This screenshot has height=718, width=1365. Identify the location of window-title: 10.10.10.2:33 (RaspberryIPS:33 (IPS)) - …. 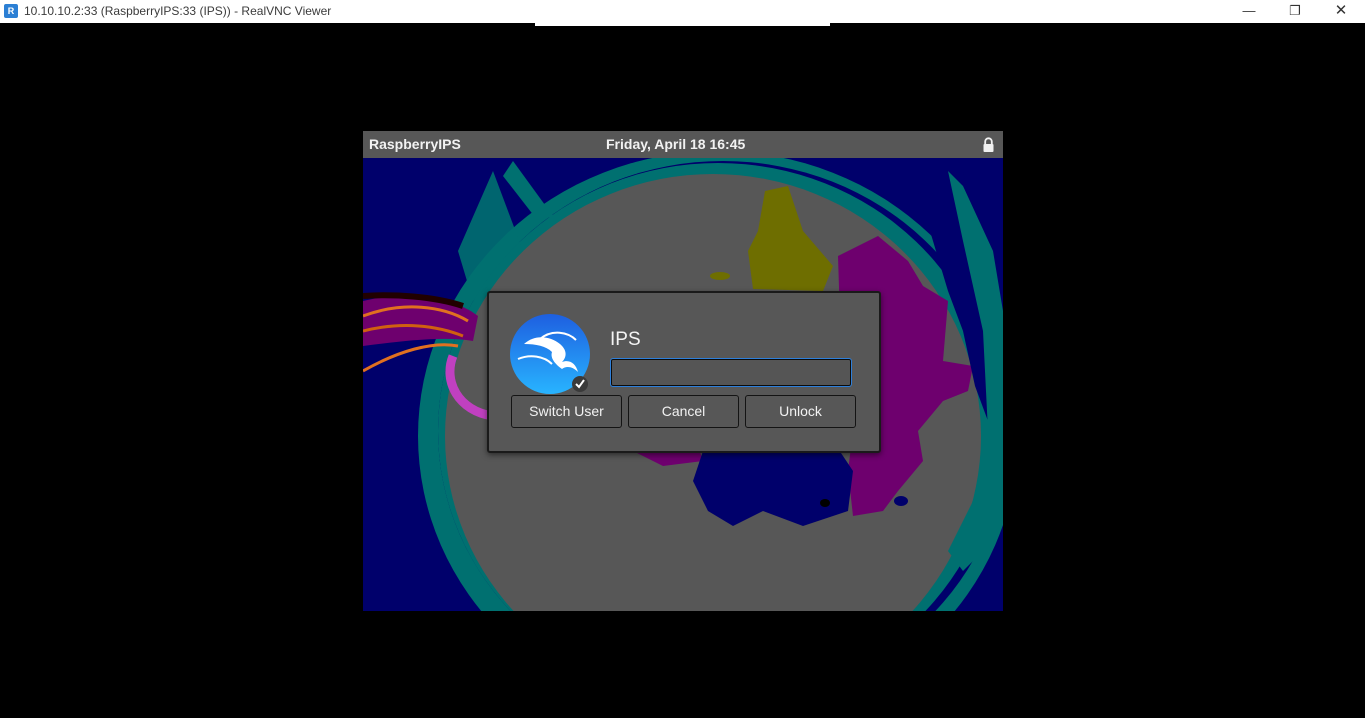
(178, 11).